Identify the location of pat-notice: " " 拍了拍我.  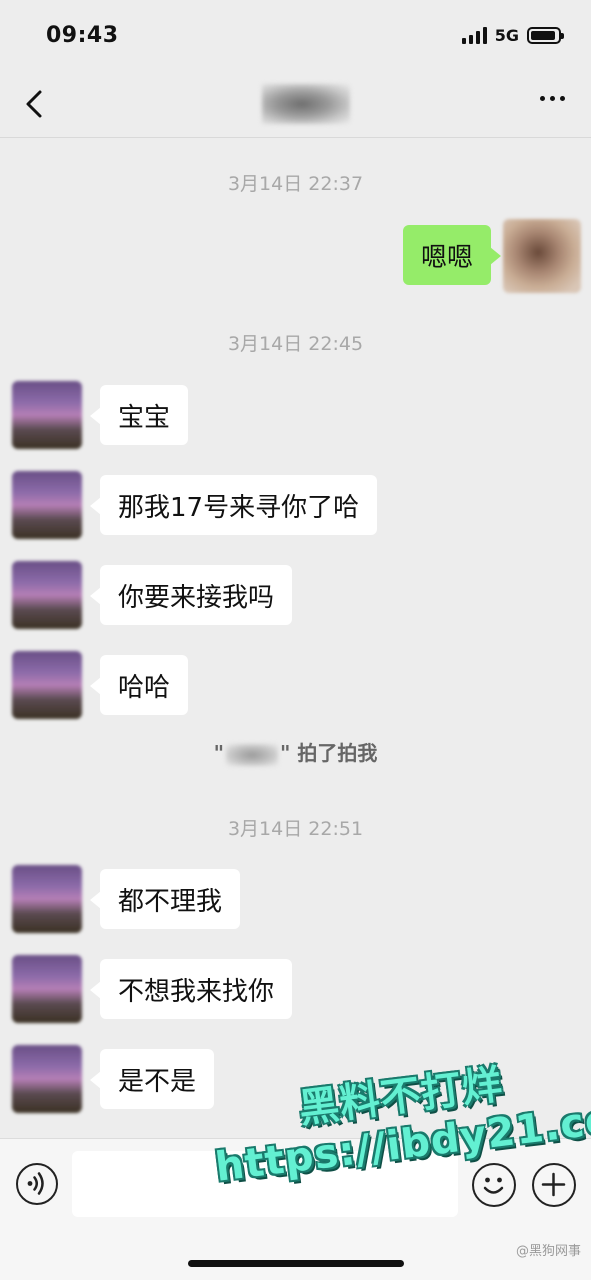
(295, 751).